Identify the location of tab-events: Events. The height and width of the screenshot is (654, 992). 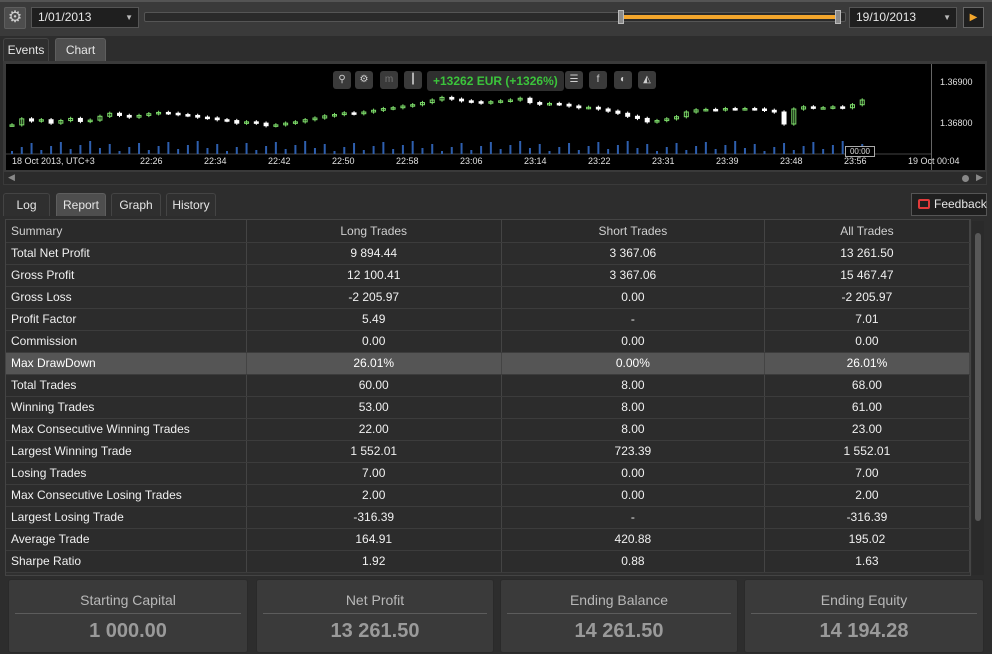
(26, 49).